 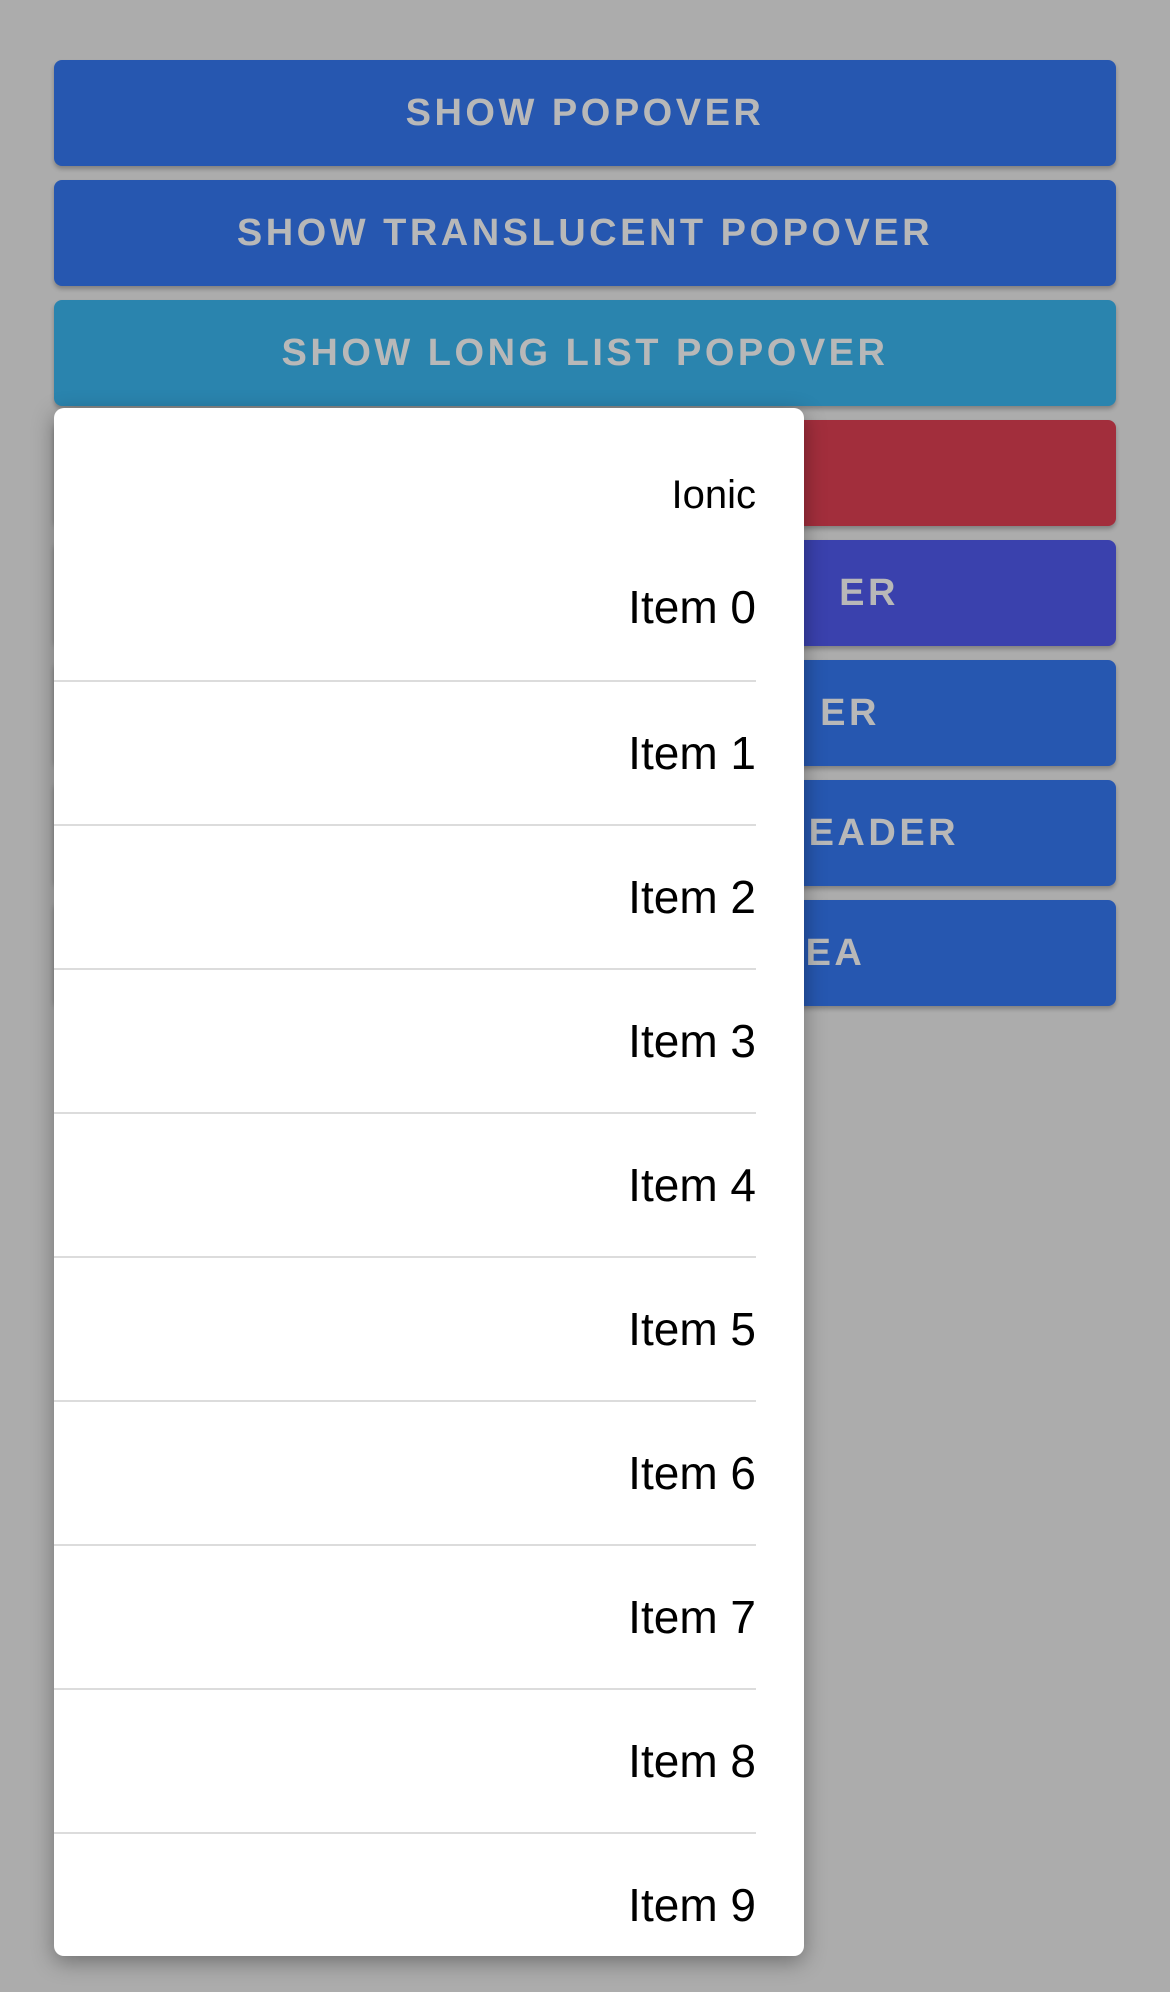 I want to click on show-long-list-popover-button: SHOW LONG LIST POPOVER, so click(x=585, y=353).